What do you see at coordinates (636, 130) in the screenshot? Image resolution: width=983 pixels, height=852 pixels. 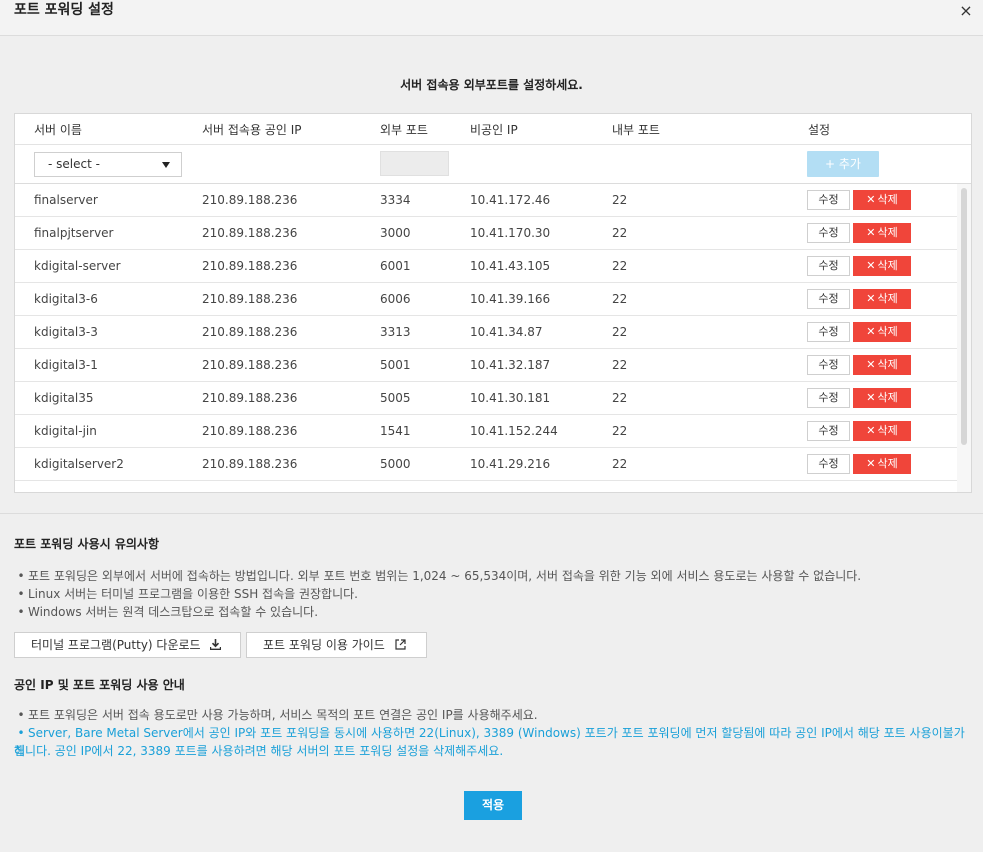 I see `col-internal-port: 내부 포트` at bounding box center [636, 130].